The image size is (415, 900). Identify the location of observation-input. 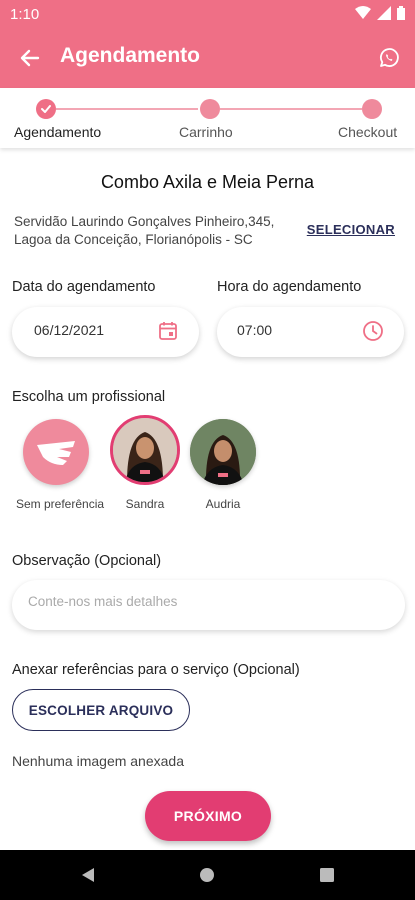
(208, 601).